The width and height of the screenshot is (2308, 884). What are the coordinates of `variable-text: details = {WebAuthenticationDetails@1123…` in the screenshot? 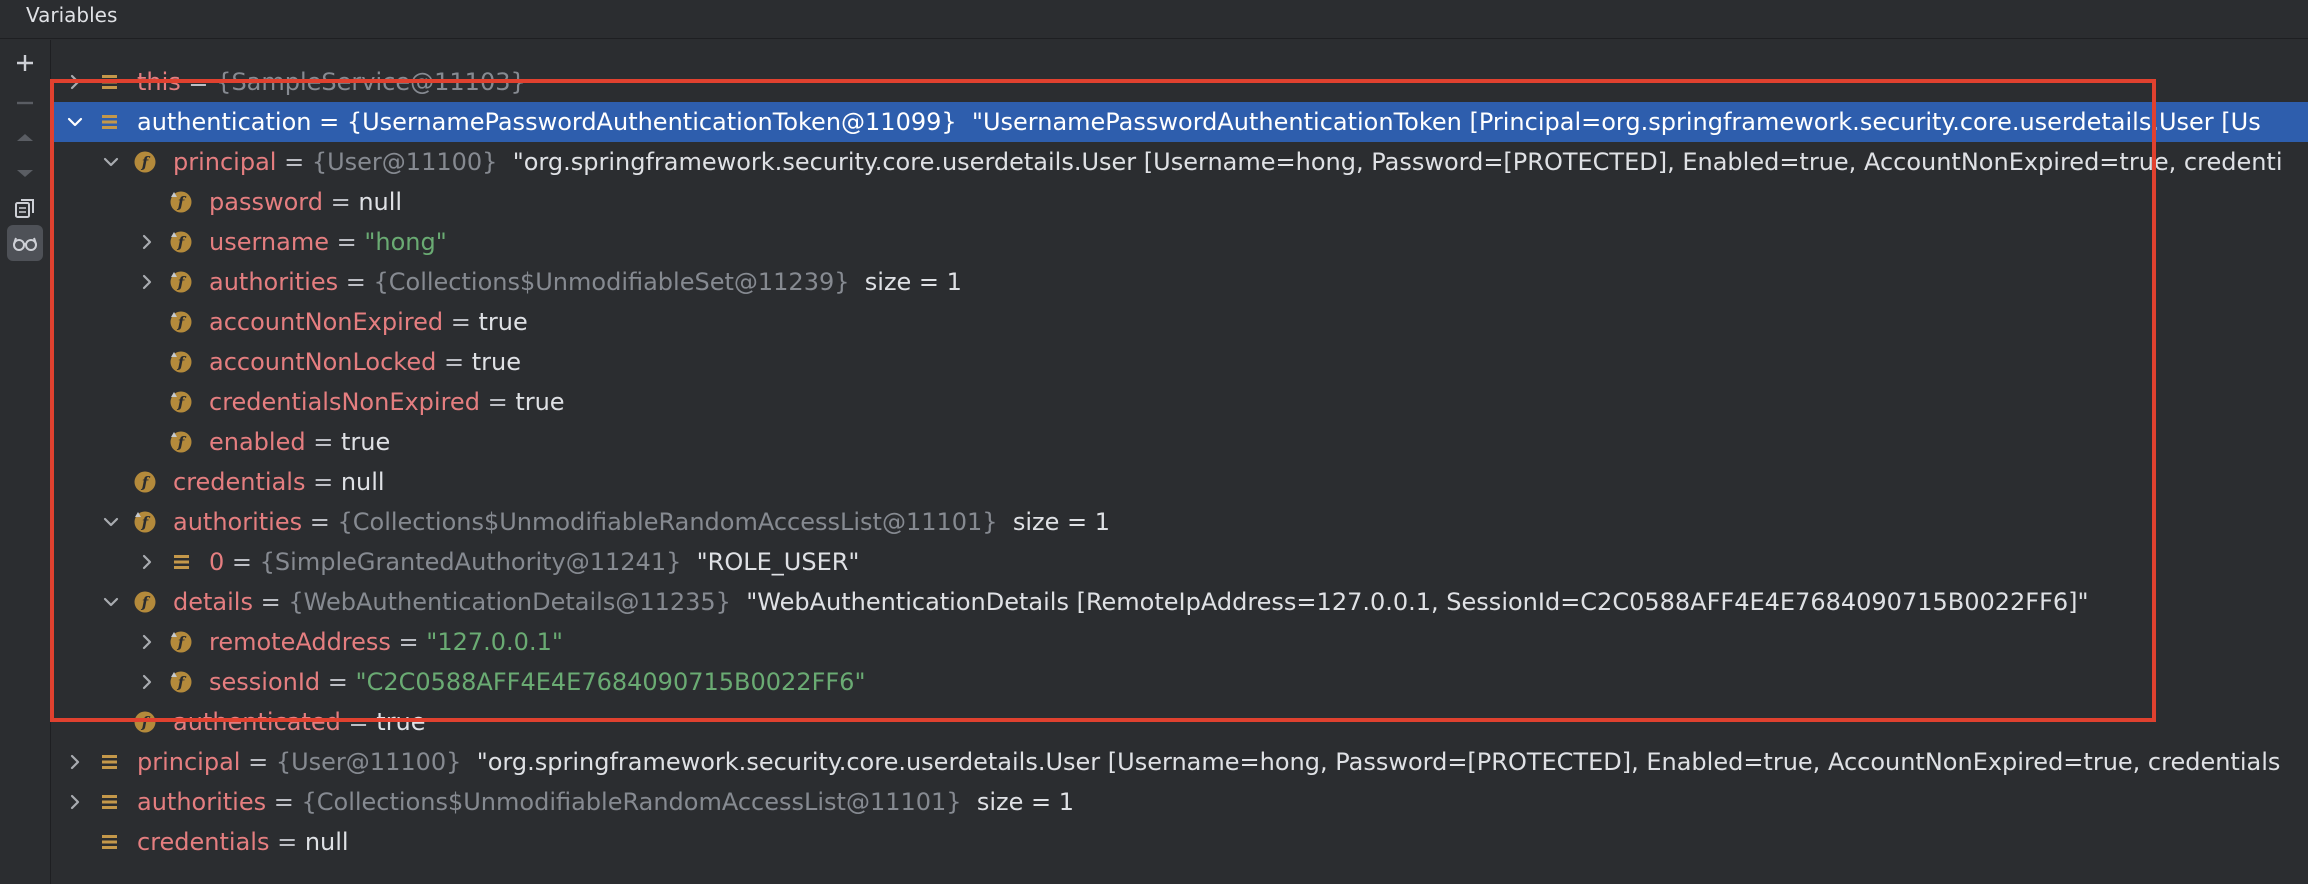 It's located at (1131, 602).